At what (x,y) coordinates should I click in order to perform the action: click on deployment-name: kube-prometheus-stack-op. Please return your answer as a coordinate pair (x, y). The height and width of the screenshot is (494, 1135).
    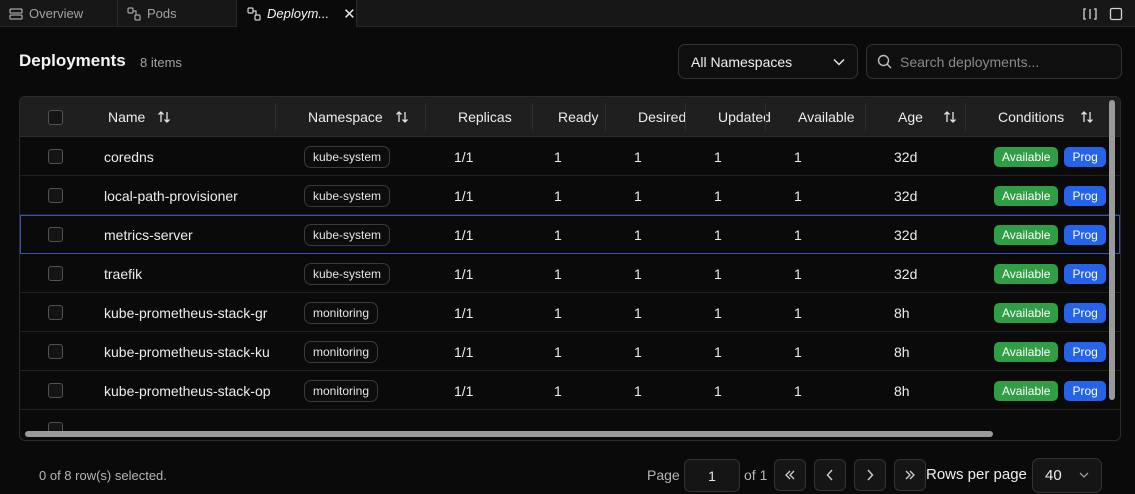
    Looking at the image, I should click on (194, 390).